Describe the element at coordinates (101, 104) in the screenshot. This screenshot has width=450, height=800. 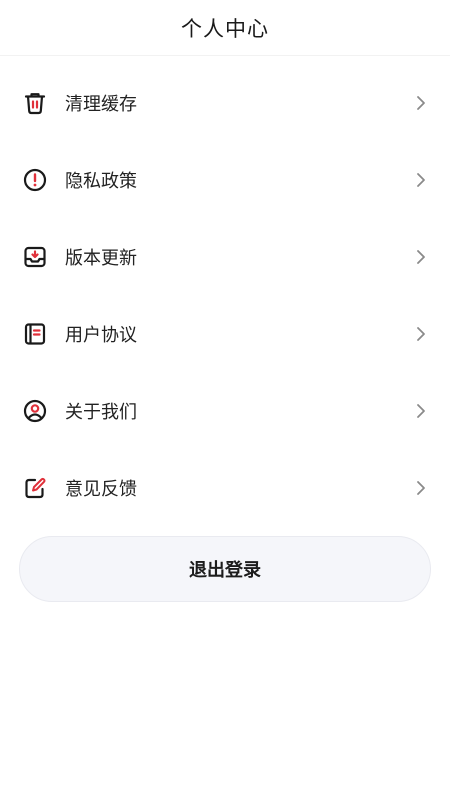
I see `menu-item-label: 清理缓存` at that location.